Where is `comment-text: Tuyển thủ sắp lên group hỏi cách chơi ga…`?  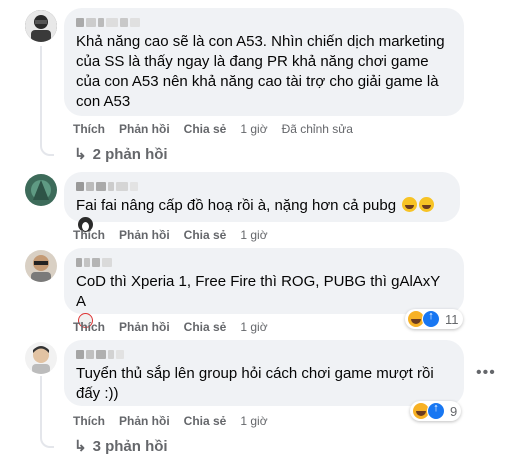
comment-text: Tuyển thủ sắp lên group hỏi cách chơi ga… is located at coordinates (255, 383).